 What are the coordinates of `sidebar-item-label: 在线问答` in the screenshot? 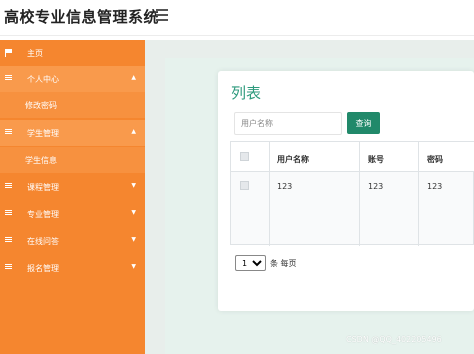 It's located at (43, 241).